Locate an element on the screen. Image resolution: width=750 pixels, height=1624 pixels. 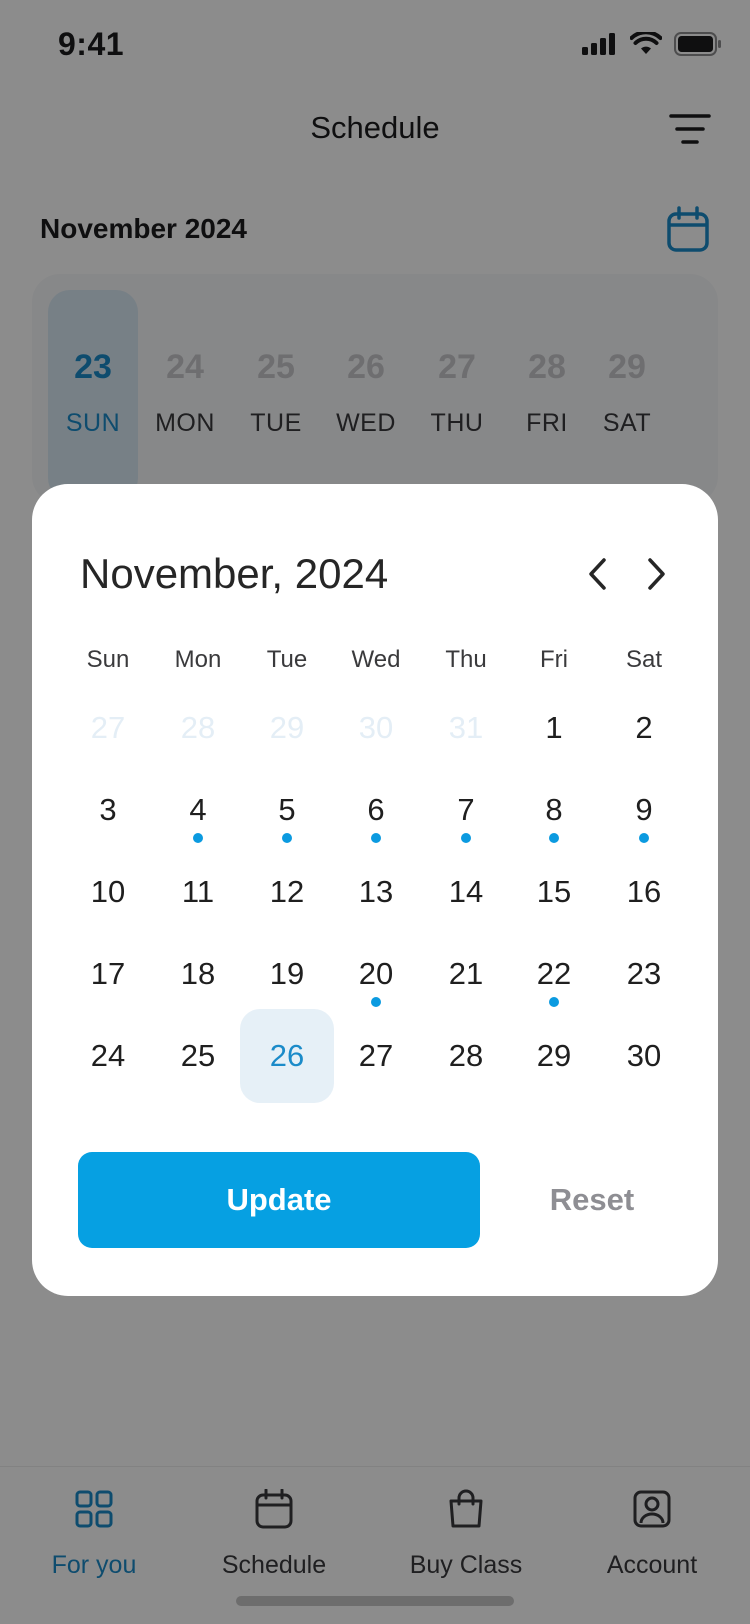
calendar-day: 18 is located at coordinates (198, 974).